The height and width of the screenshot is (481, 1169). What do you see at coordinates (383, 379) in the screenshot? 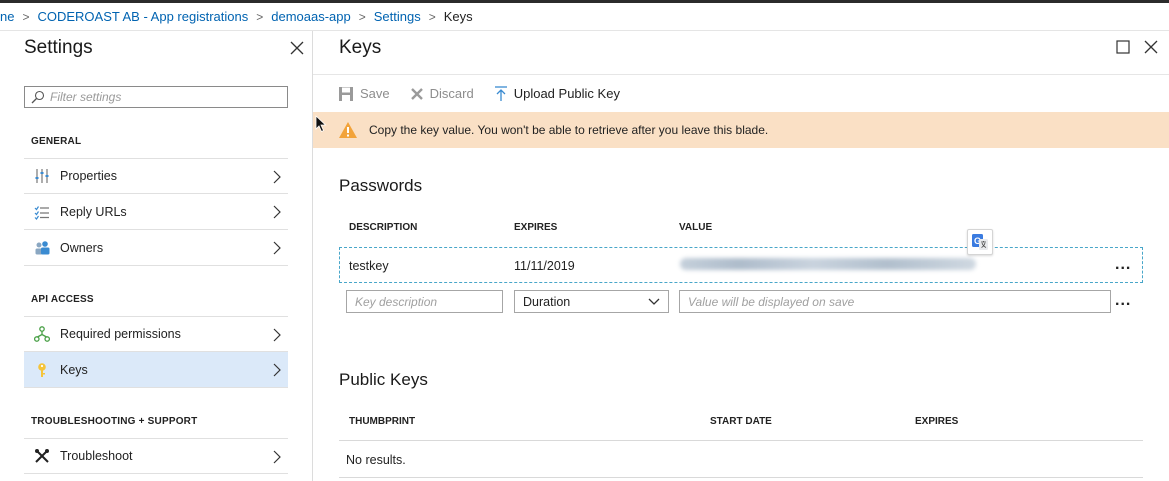
I see `public-keys-title: Public Keys` at bounding box center [383, 379].